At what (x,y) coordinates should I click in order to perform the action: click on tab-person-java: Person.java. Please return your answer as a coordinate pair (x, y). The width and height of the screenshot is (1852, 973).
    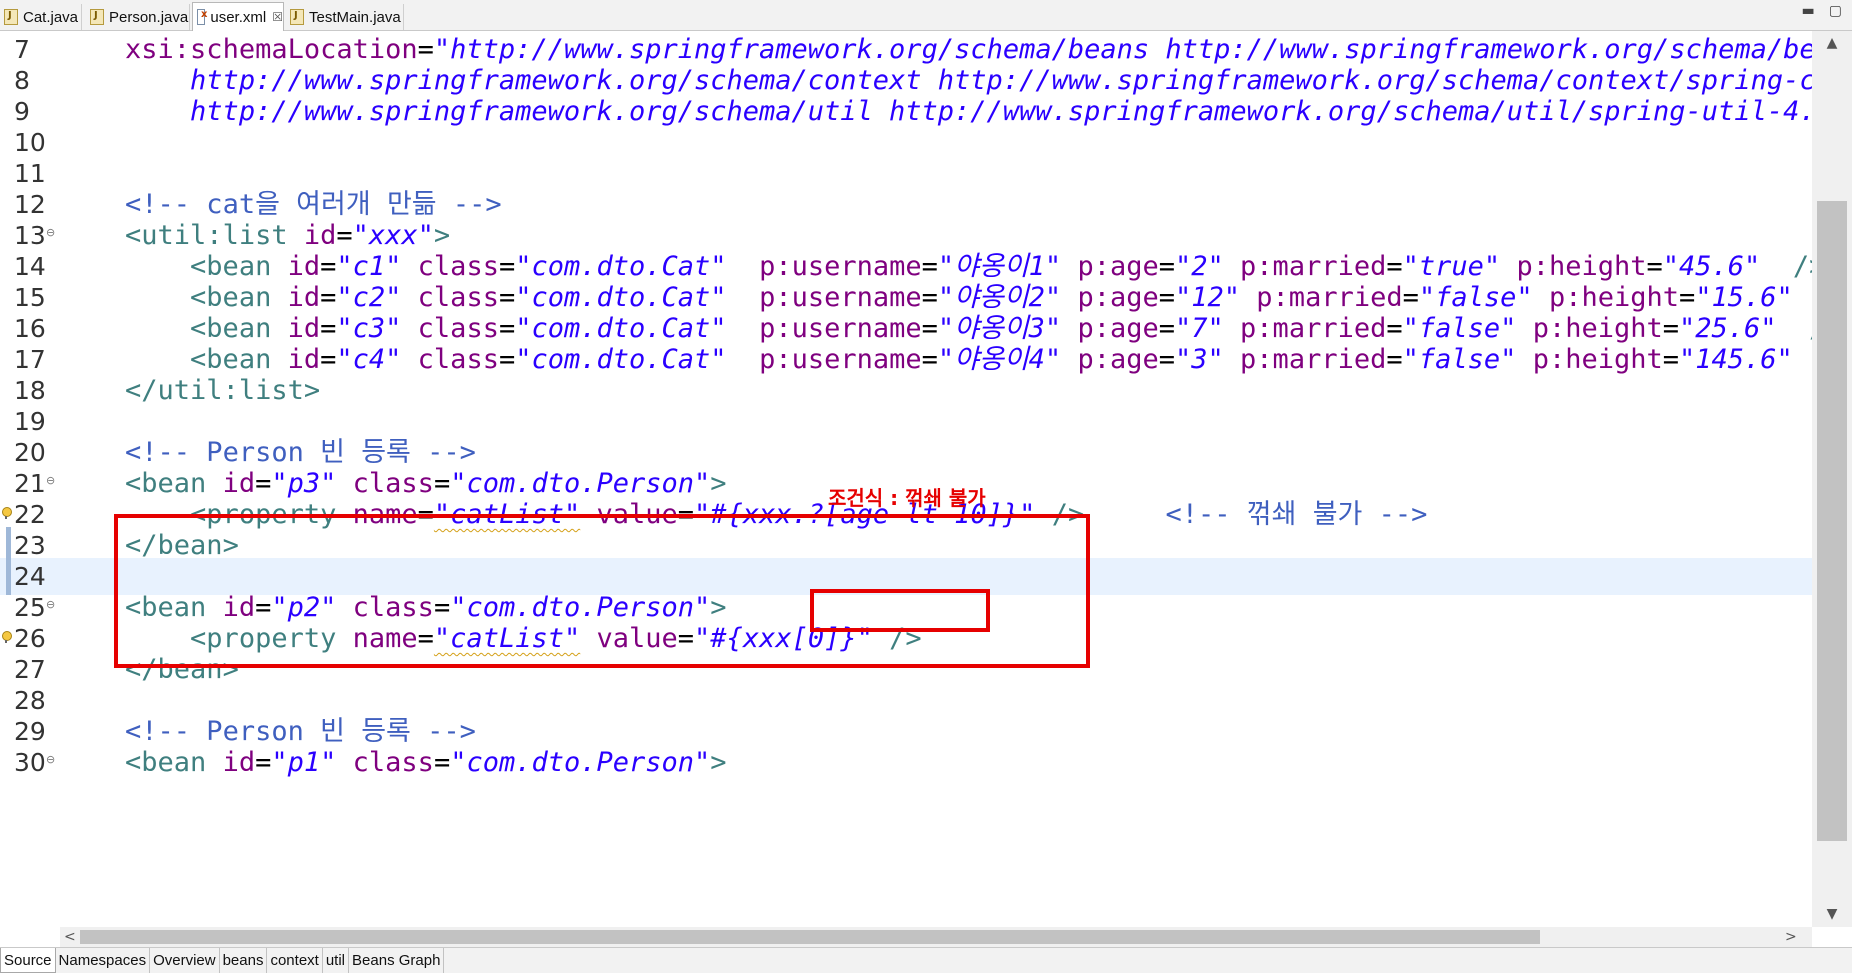
    Looking at the image, I should click on (138, 17).